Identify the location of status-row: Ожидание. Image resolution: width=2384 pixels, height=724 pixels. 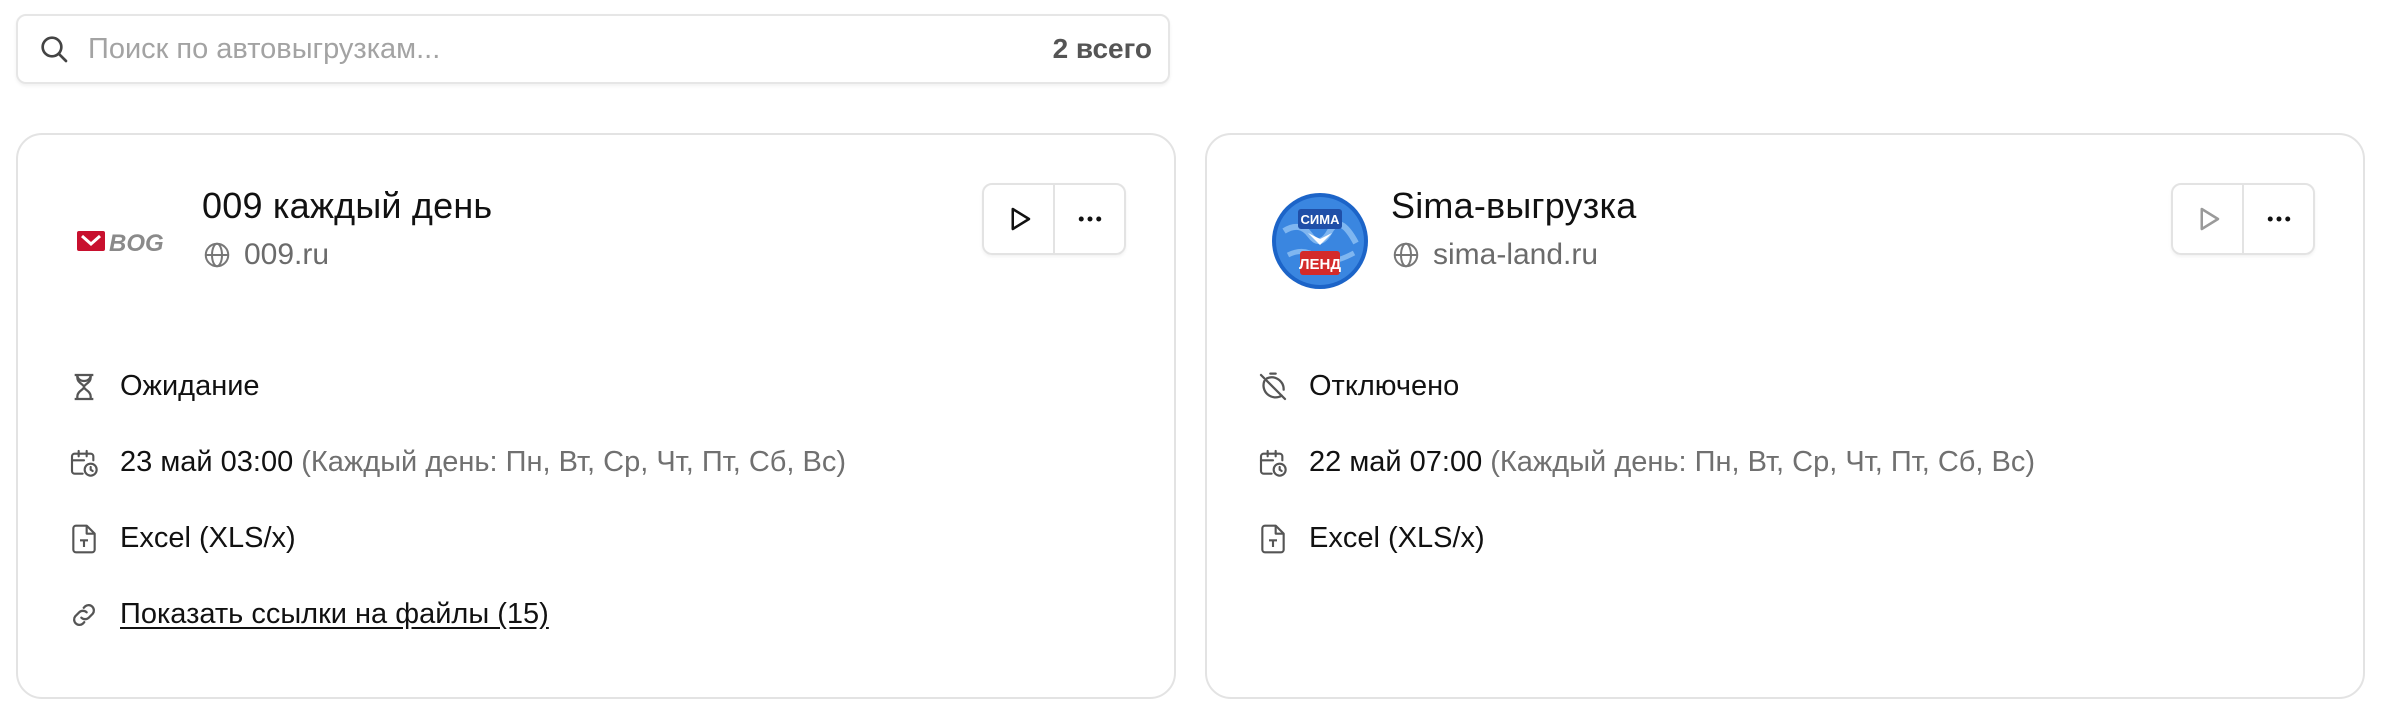
(164, 386).